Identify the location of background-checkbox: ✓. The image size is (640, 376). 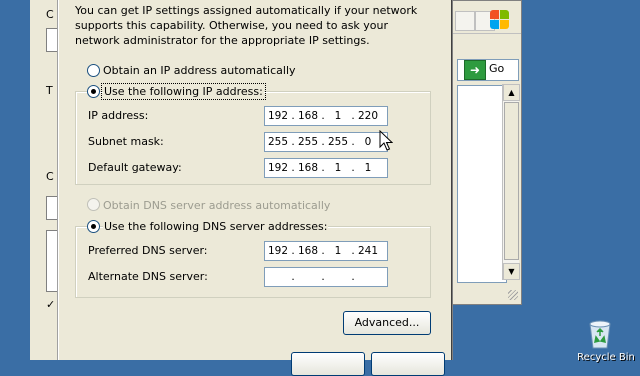
(51, 304).